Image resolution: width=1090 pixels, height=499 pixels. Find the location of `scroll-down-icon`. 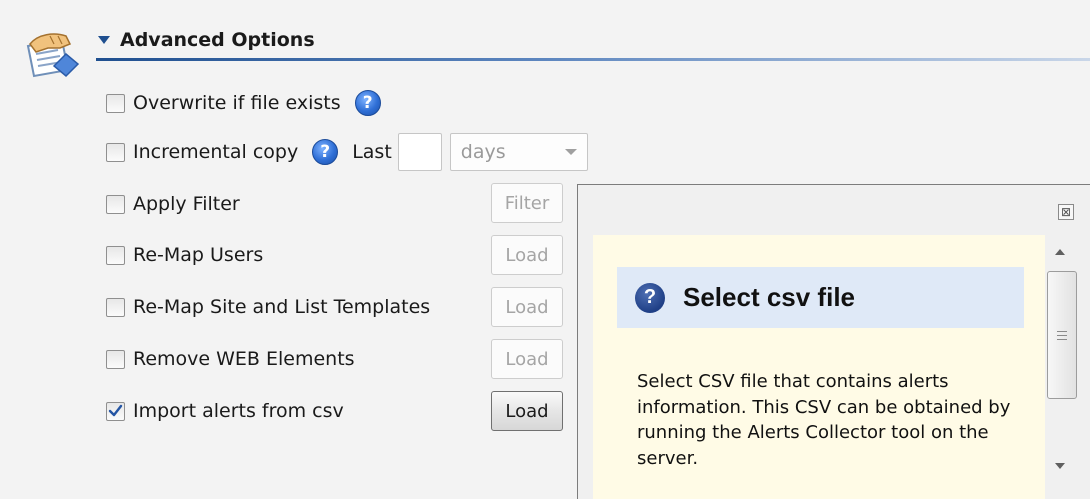

scroll-down-icon is located at coordinates (1060, 466).